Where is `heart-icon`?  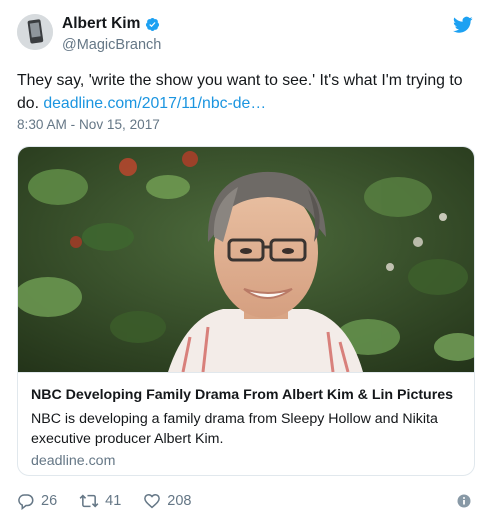 heart-icon is located at coordinates (152, 501).